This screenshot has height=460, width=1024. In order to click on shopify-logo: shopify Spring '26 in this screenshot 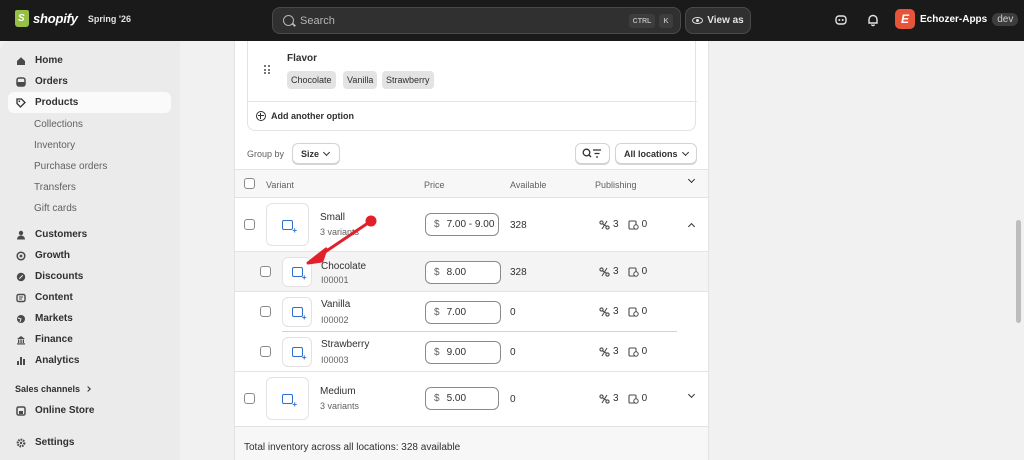, I will do `click(73, 18)`.